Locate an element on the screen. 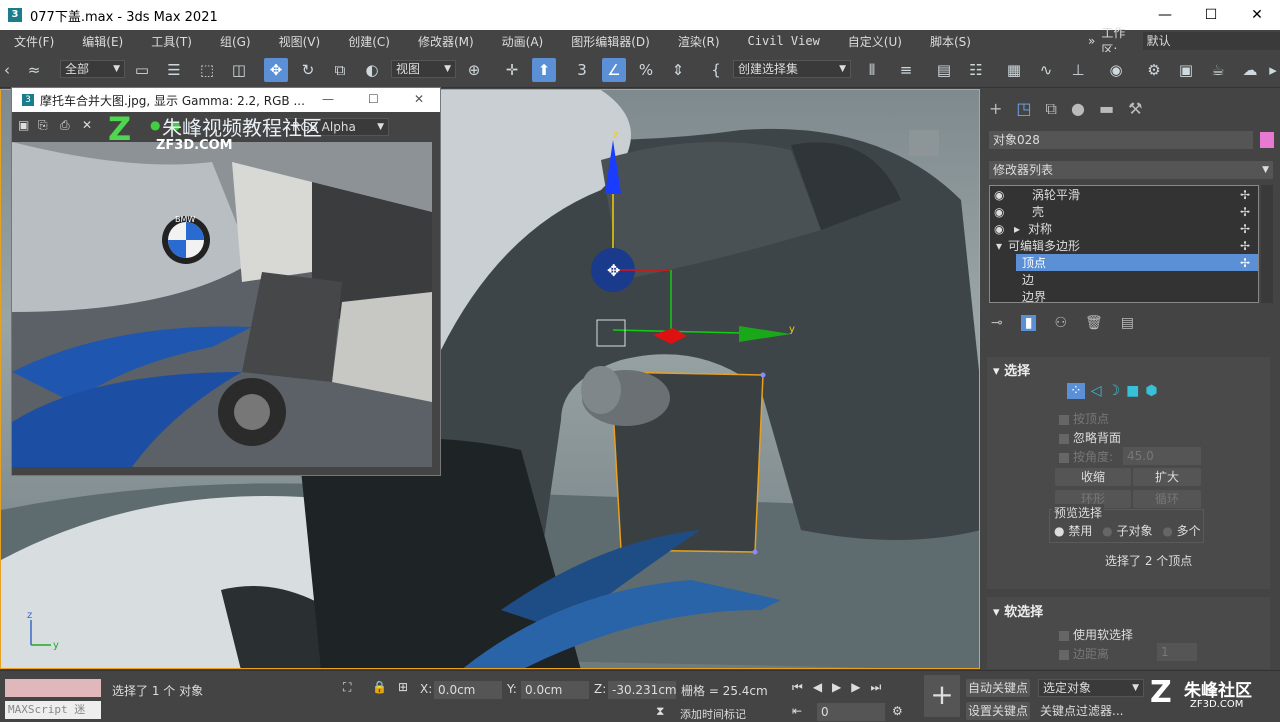 The height and width of the screenshot is (722, 1280). vertex-mode-icon: ⁘ is located at coordinates (1076, 391).